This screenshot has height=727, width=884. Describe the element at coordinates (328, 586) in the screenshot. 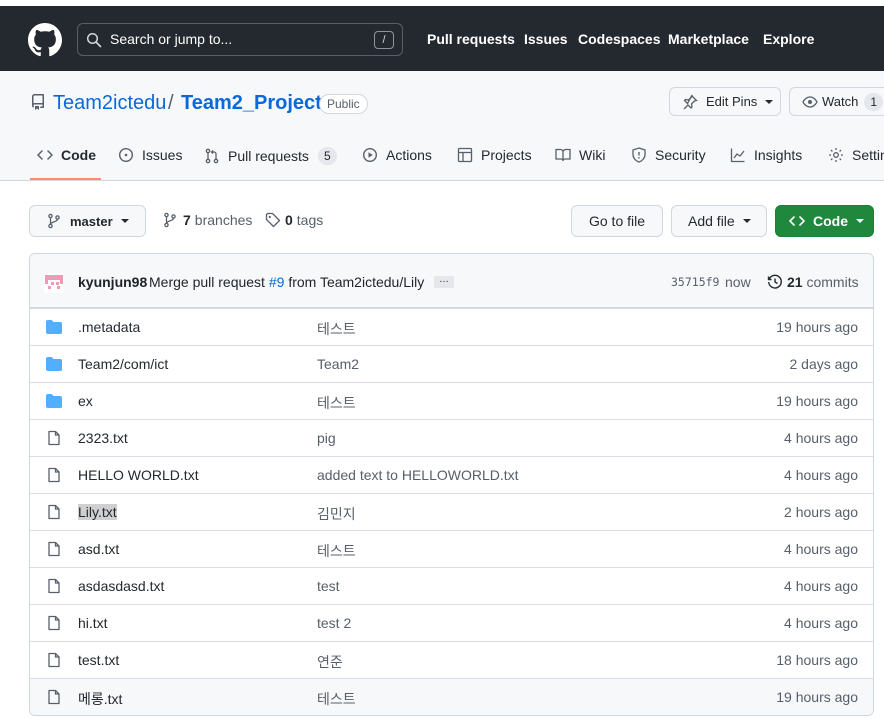

I see `file-commit-message: test` at that location.